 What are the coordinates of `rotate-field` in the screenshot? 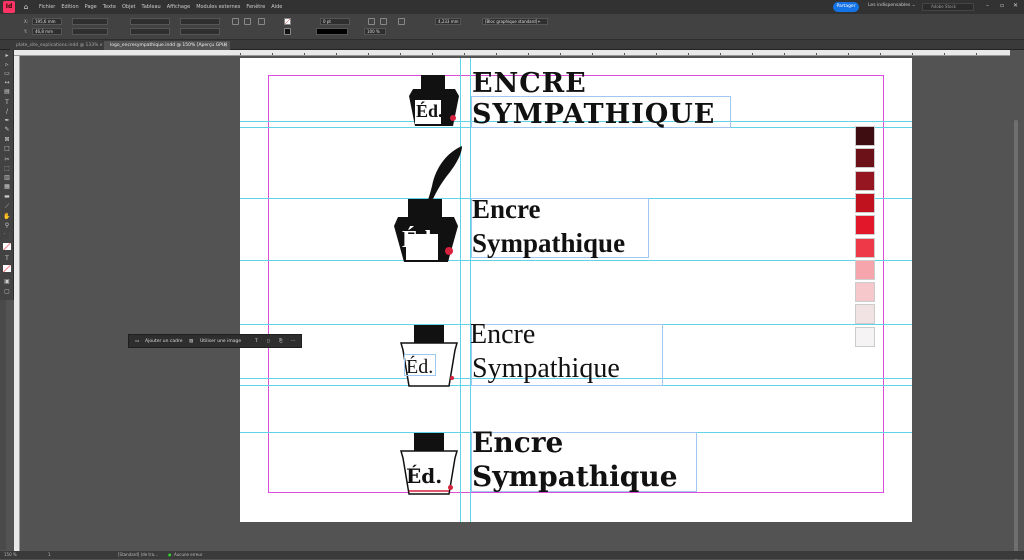 It's located at (200, 21).